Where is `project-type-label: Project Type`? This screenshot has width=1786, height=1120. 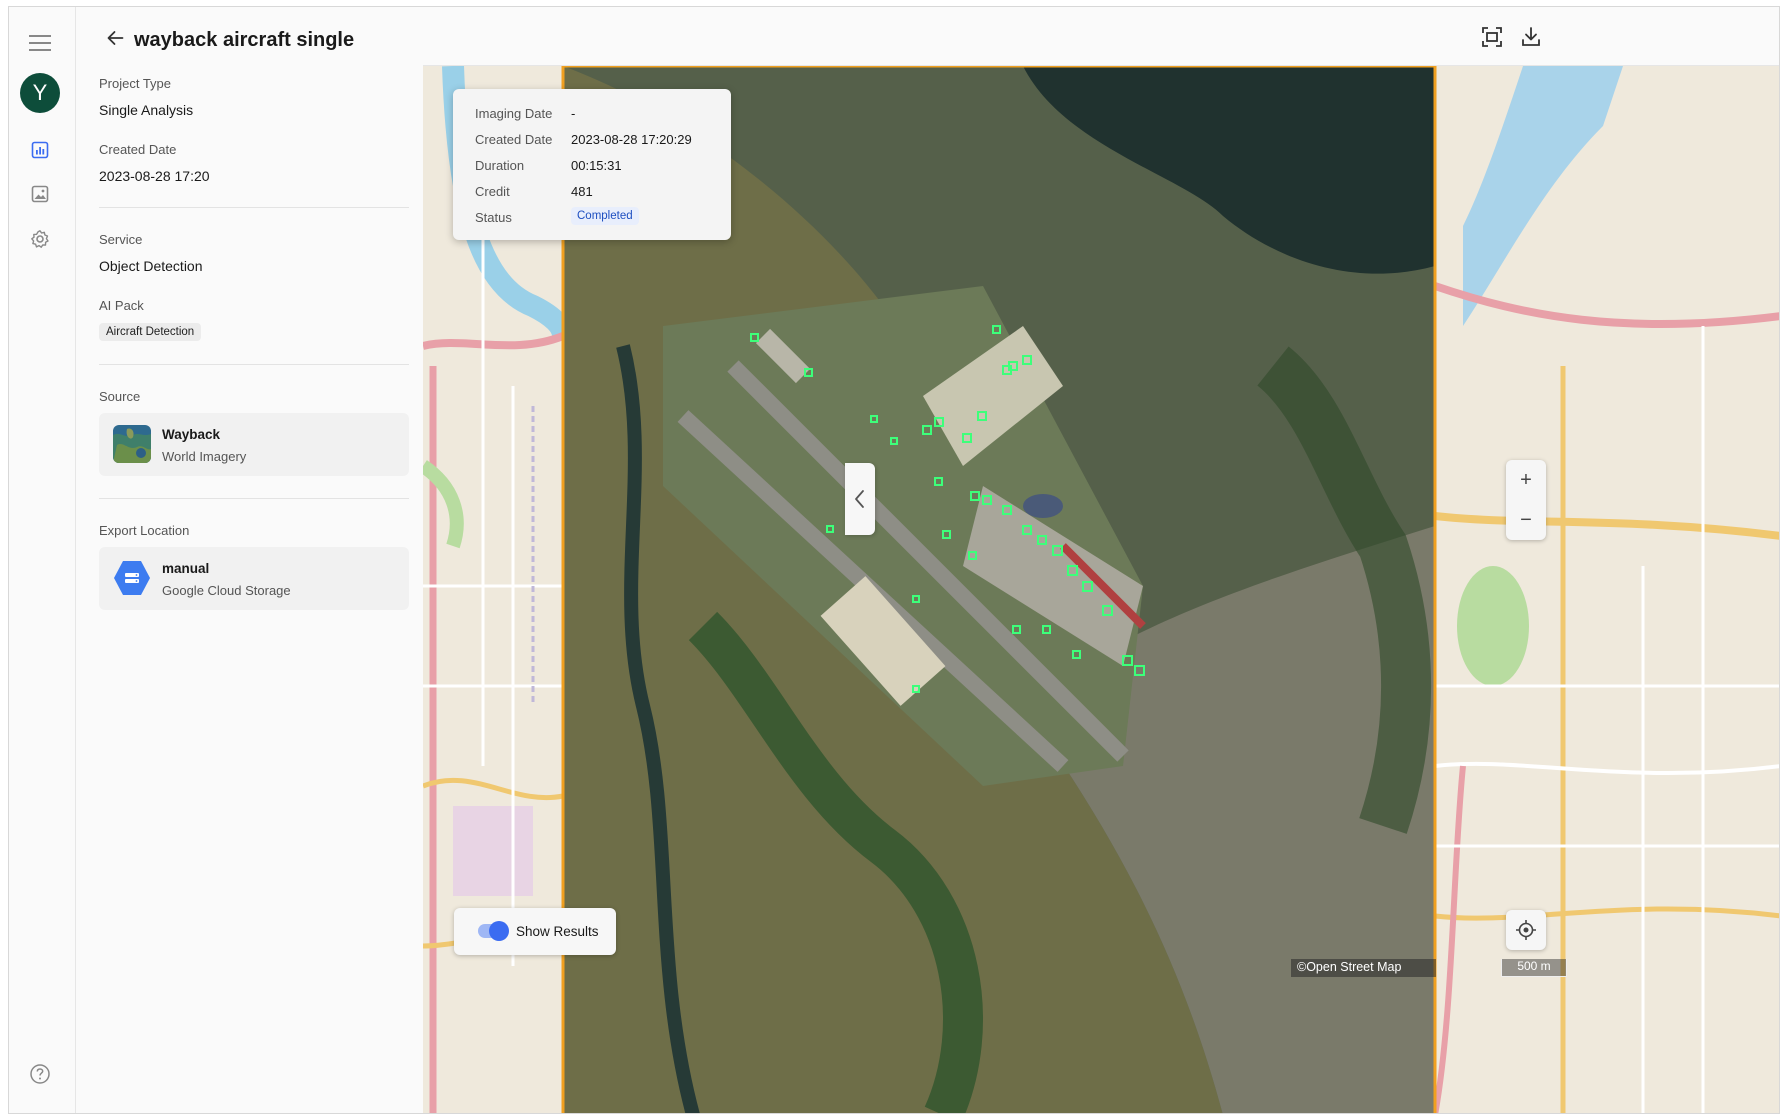
project-type-label: Project Type is located at coordinates (135, 83).